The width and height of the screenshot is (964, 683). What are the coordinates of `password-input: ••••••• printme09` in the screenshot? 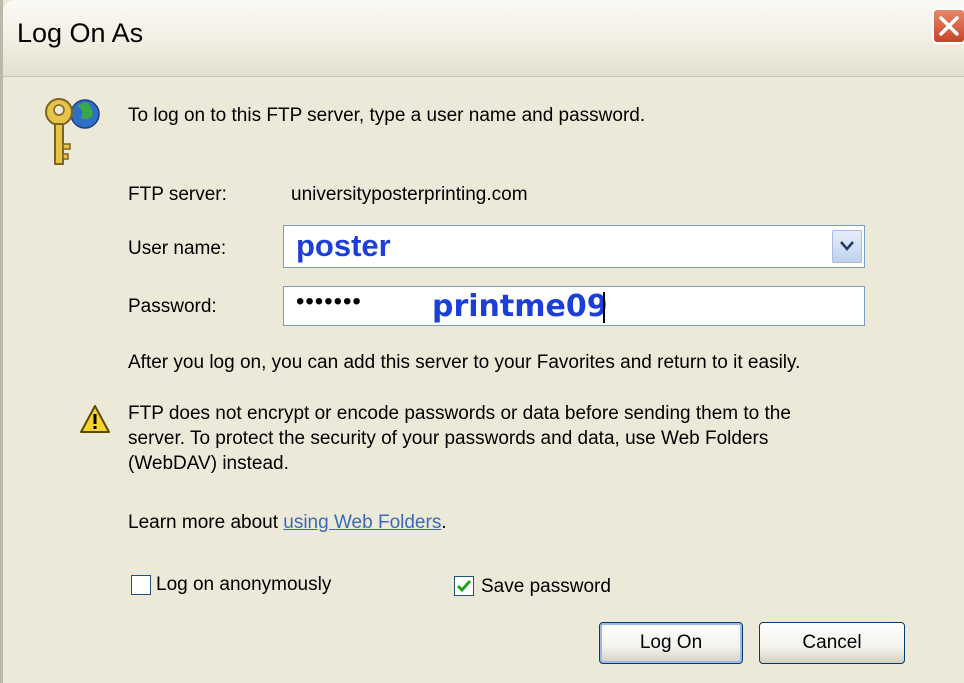 It's located at (574, 306).